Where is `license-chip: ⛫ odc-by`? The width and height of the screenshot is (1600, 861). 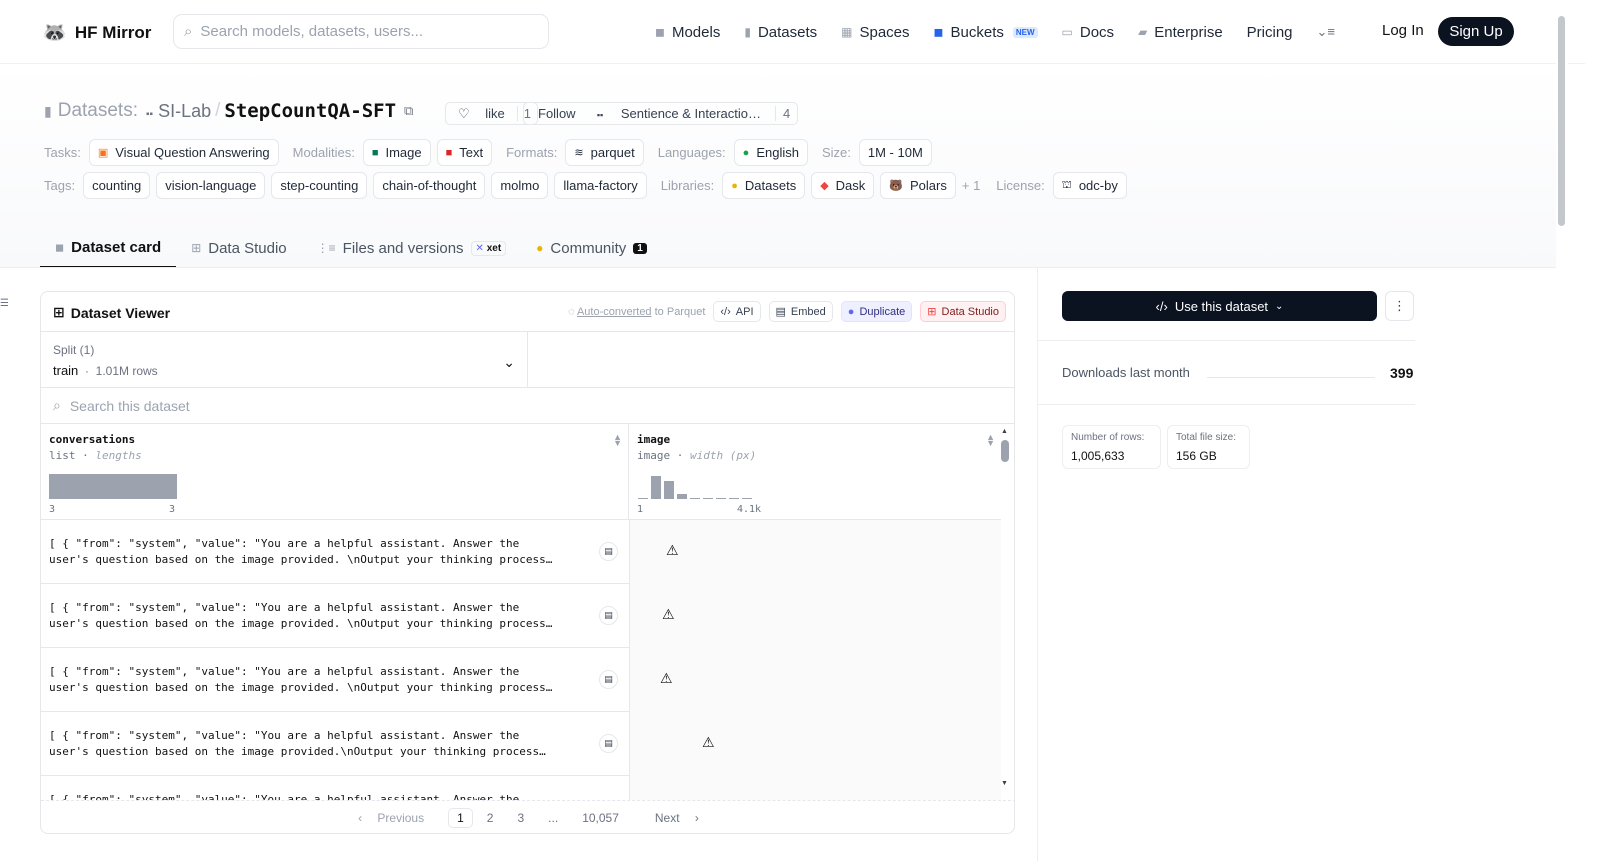 license-chip: ⛫ odc-by is located at coordinates (1089, 185).